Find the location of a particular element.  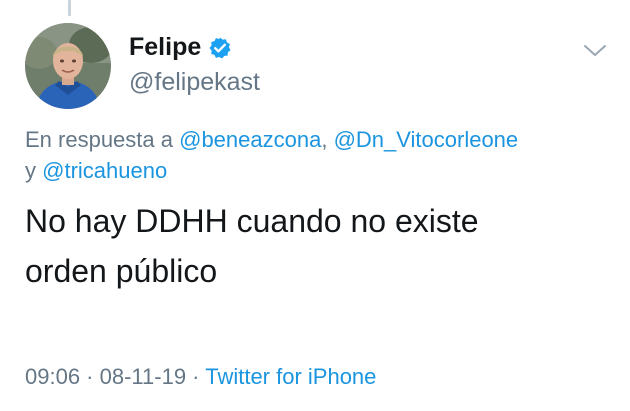

mention-link: @Dn_Vitocorleone is located at coordinates (426, 139).